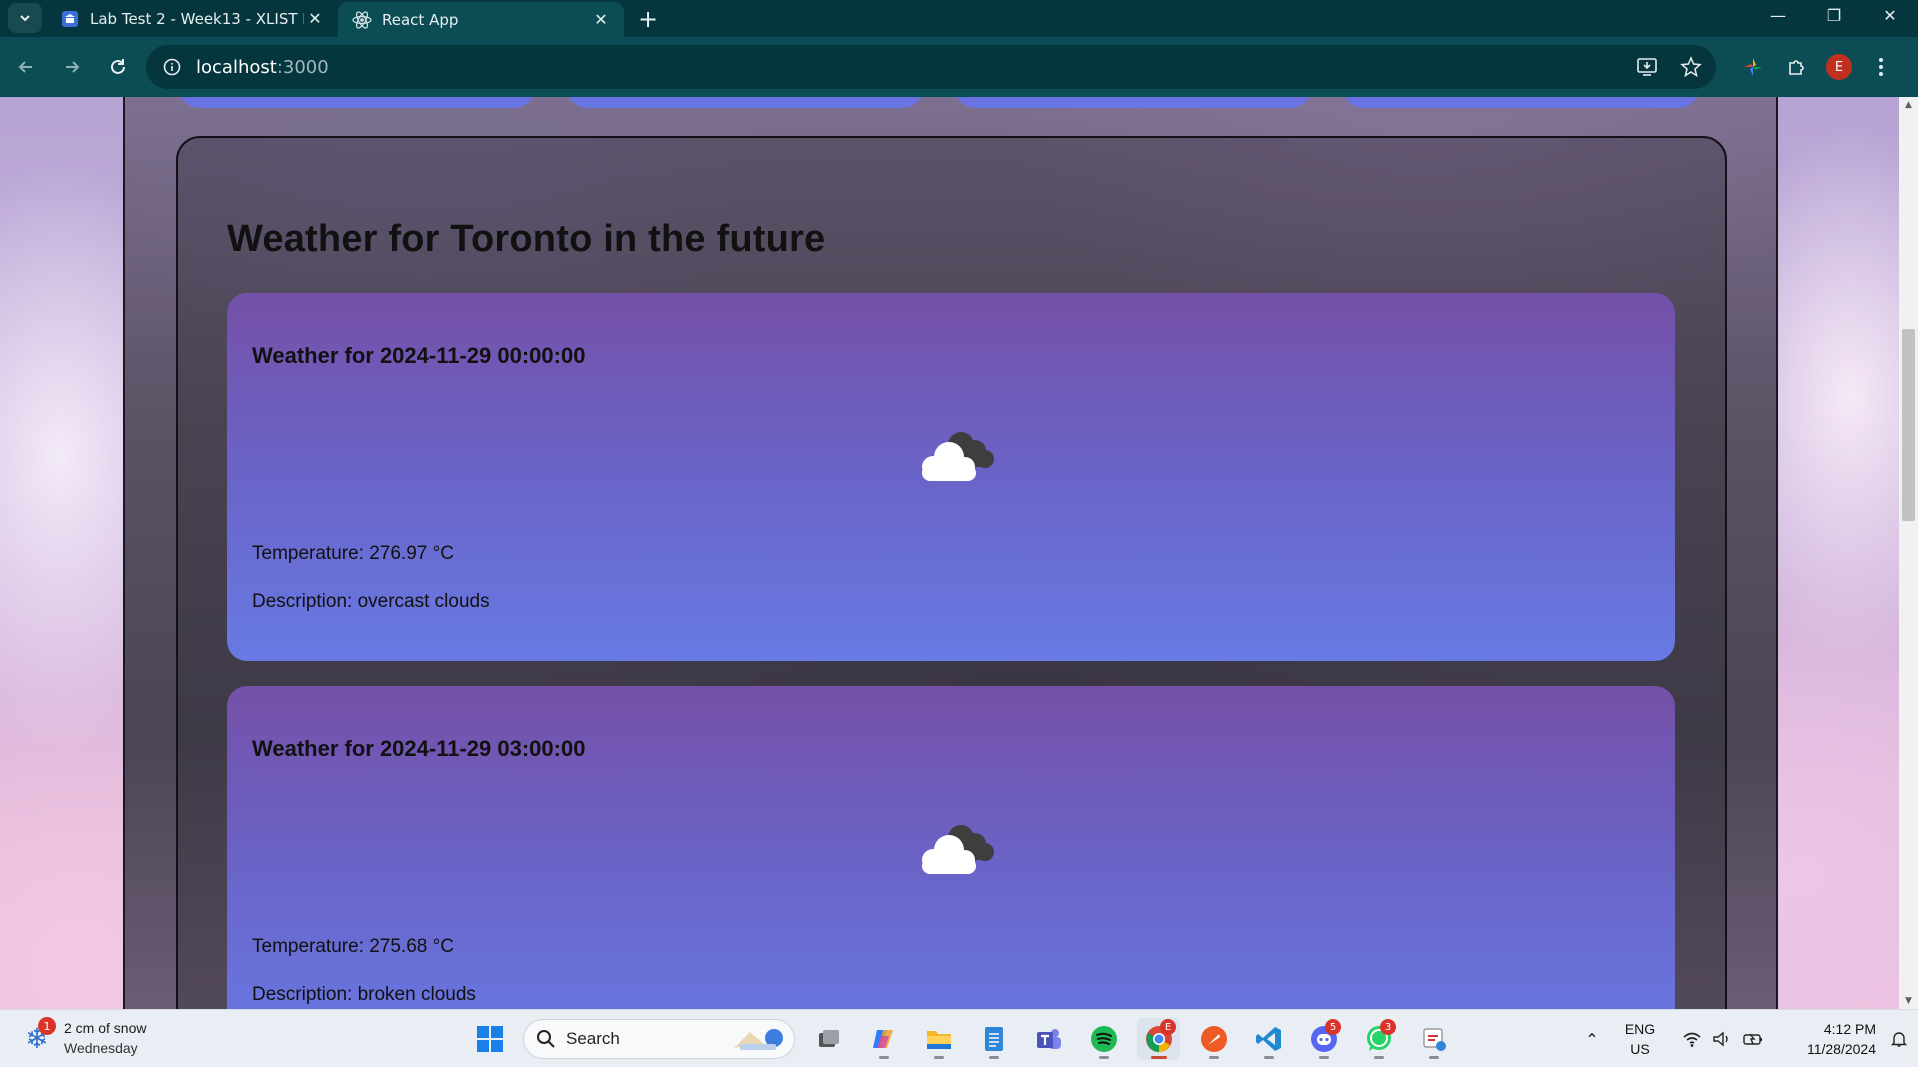 The image size is (1918, 1067). What do you see at coordinates (1881, 67) in the screenshot?
I see `more-menu-icon` at bounding box center [1881, 67].